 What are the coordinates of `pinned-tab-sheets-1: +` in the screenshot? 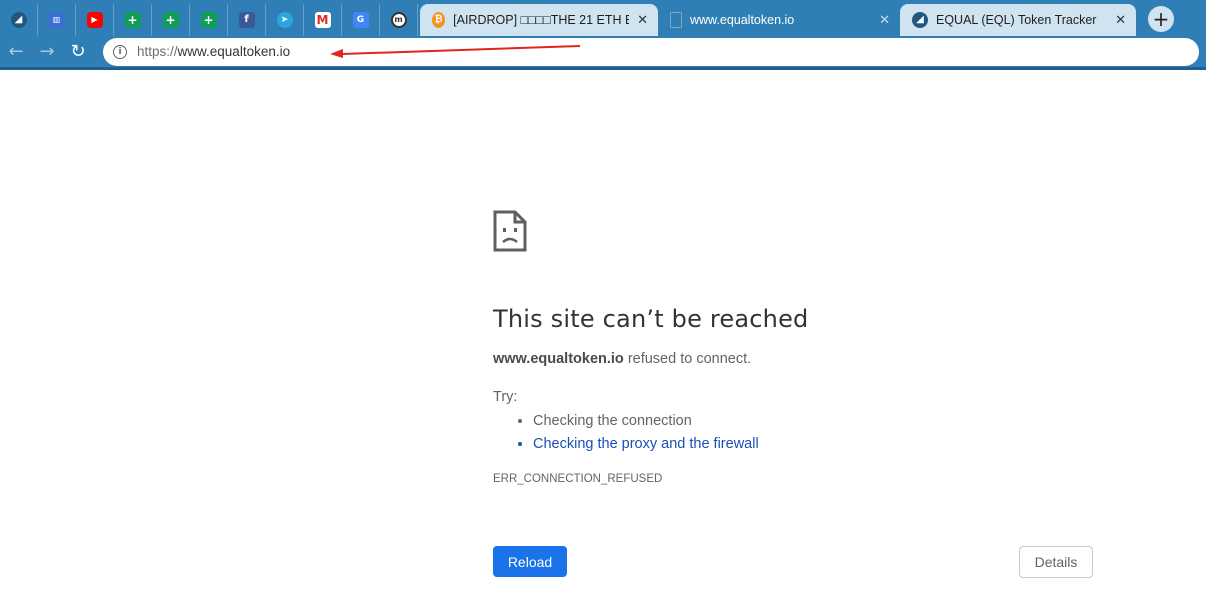 It's located at (133, 20).